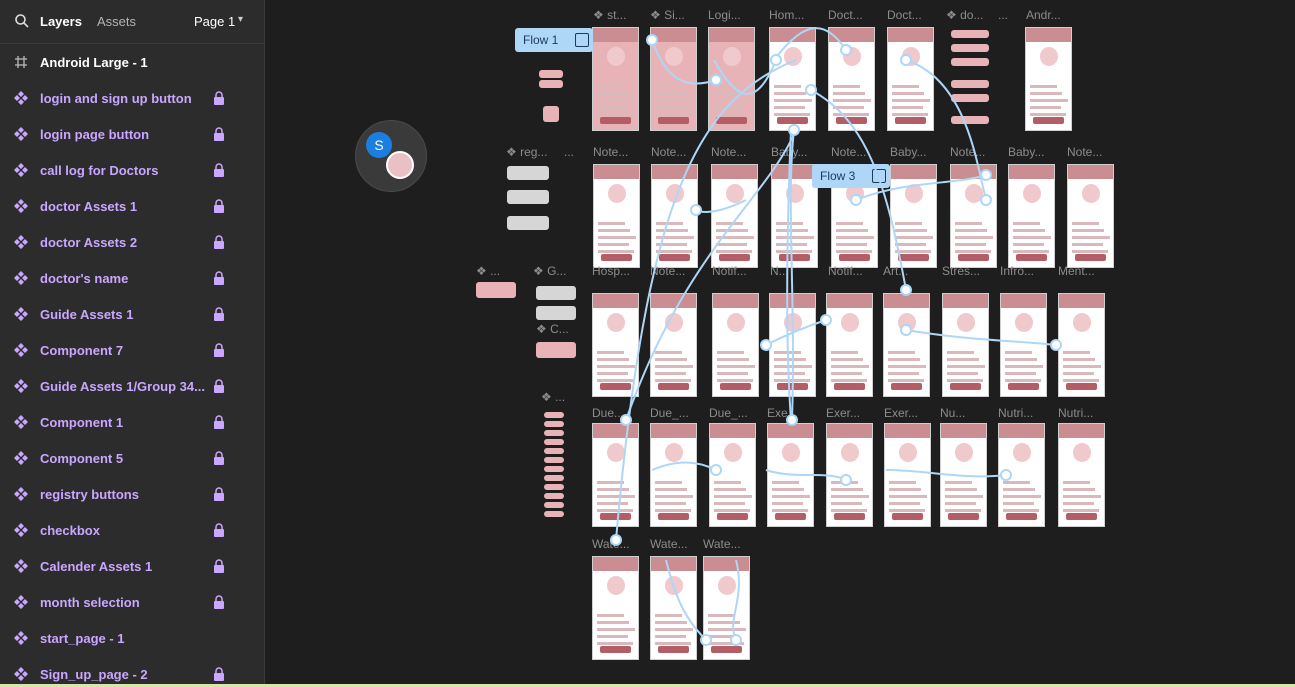 This screenshot has height=687, width=1295. Describe the element at coordinates (132, 567) in the screenshot. I see `layer-row: Calender Assets 1` at that location.